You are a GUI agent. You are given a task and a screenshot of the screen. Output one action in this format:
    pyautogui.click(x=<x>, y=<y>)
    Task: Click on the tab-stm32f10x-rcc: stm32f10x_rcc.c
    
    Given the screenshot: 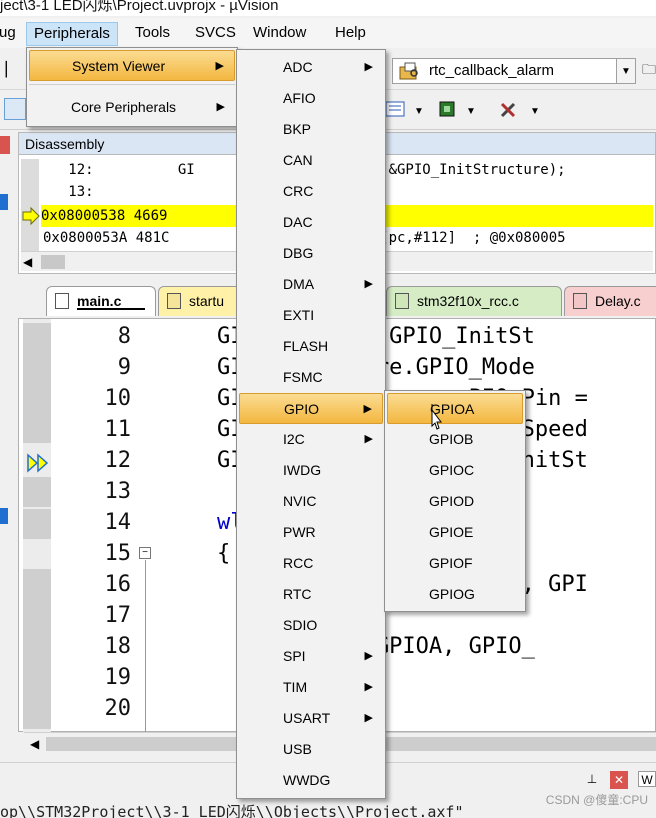 What is the action you would take?
    pyautogui.click(x=474, y=301)
    